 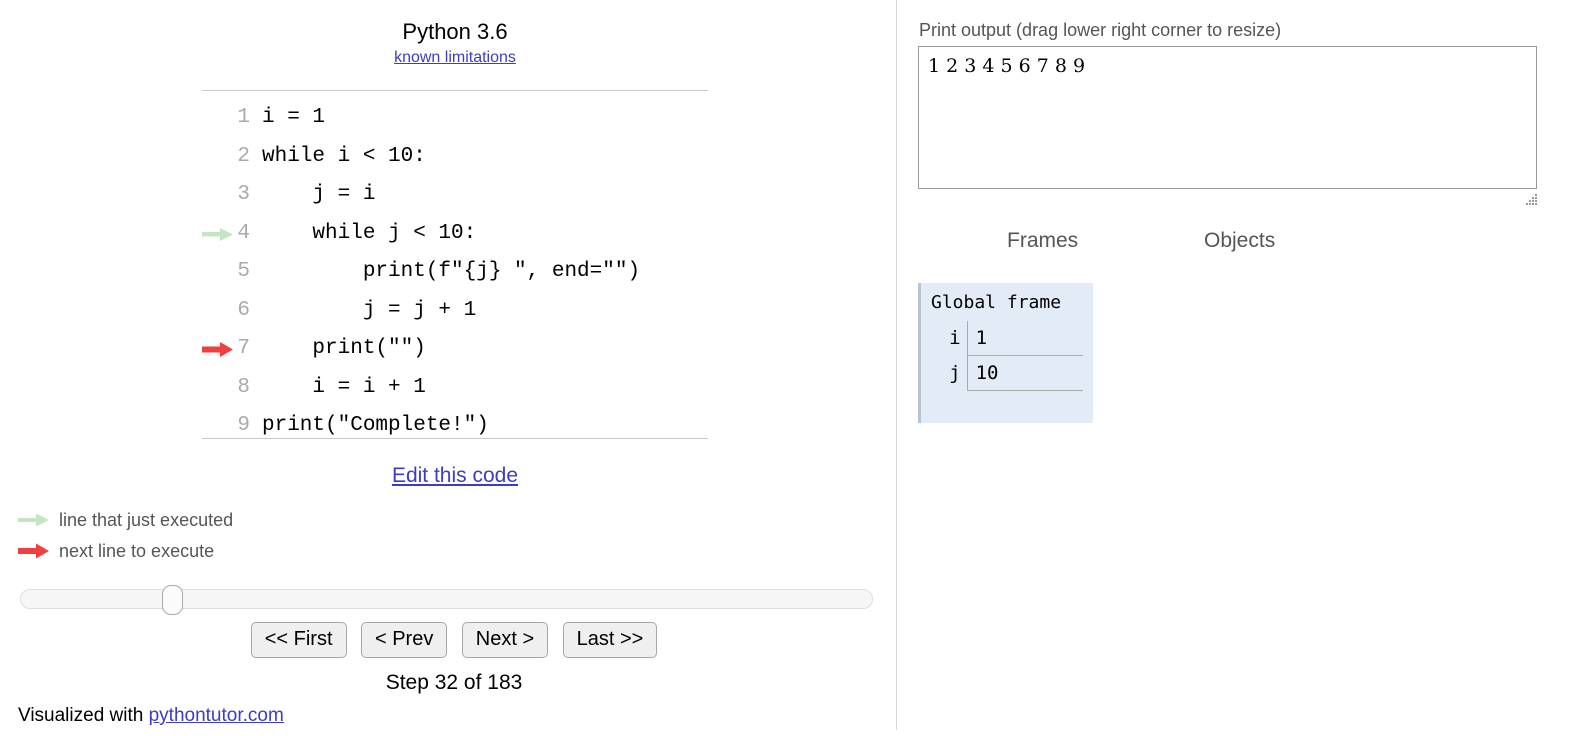 I want to click on navigation-buttons: << First < Prev Next > Last >>, so click(x=454, y=640).